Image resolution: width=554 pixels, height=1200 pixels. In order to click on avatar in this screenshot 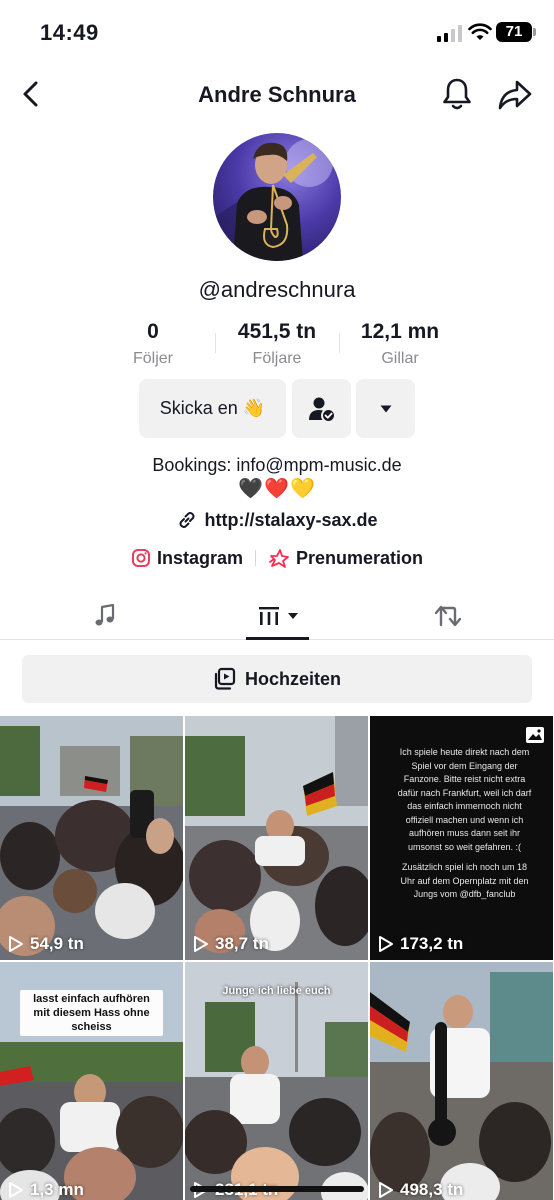, I will do `click(277, 197)`.